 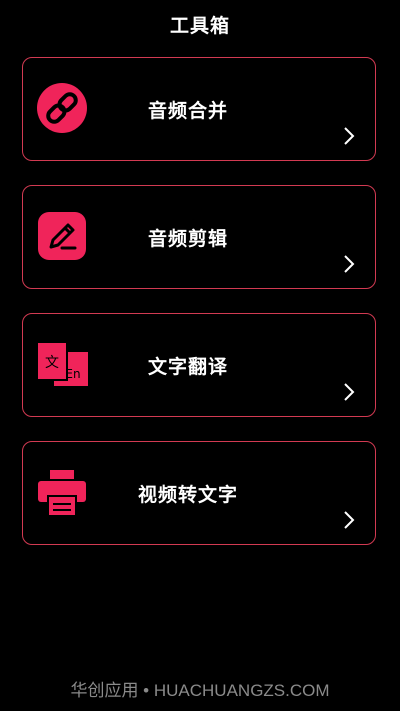 What do you see at coordinates (187, 239) in the screenshot?
I see `tool-label: 音频剪辑` at bounding box center [187, 239].